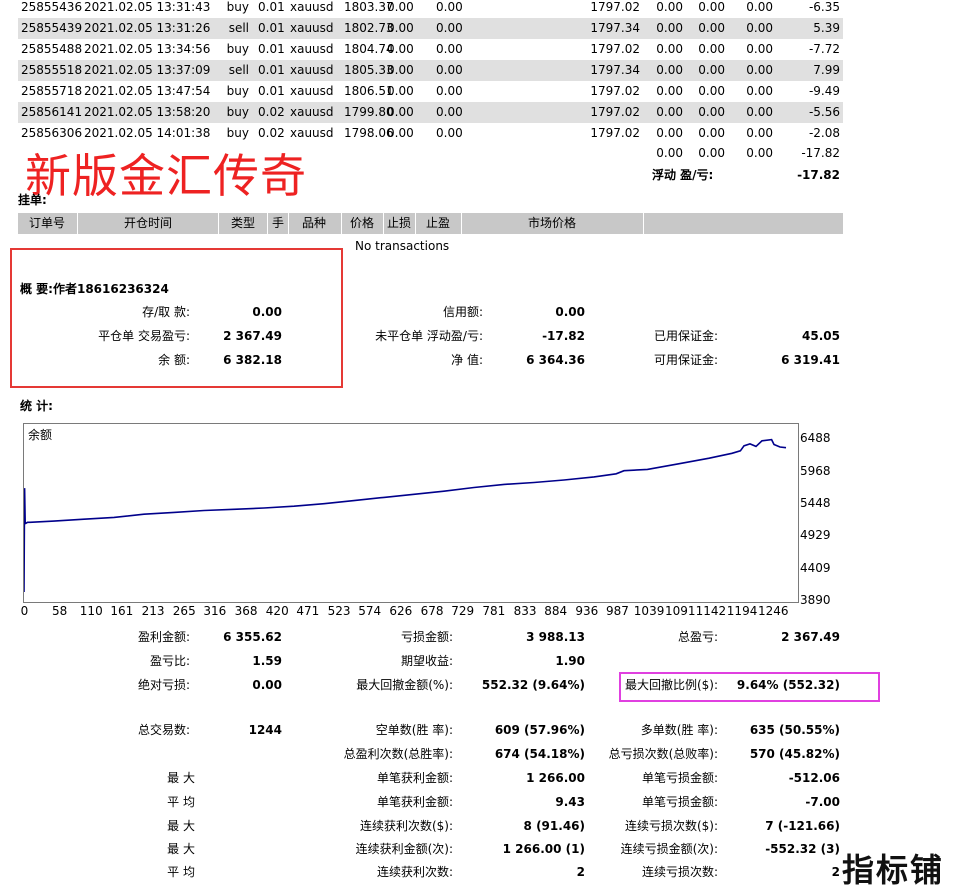 This screenshot has width=970, height=895. Describe the element at coordinates (414, 778) in the screenshot. I see `largest-profit-label: 单笔获利金额:` at that location.